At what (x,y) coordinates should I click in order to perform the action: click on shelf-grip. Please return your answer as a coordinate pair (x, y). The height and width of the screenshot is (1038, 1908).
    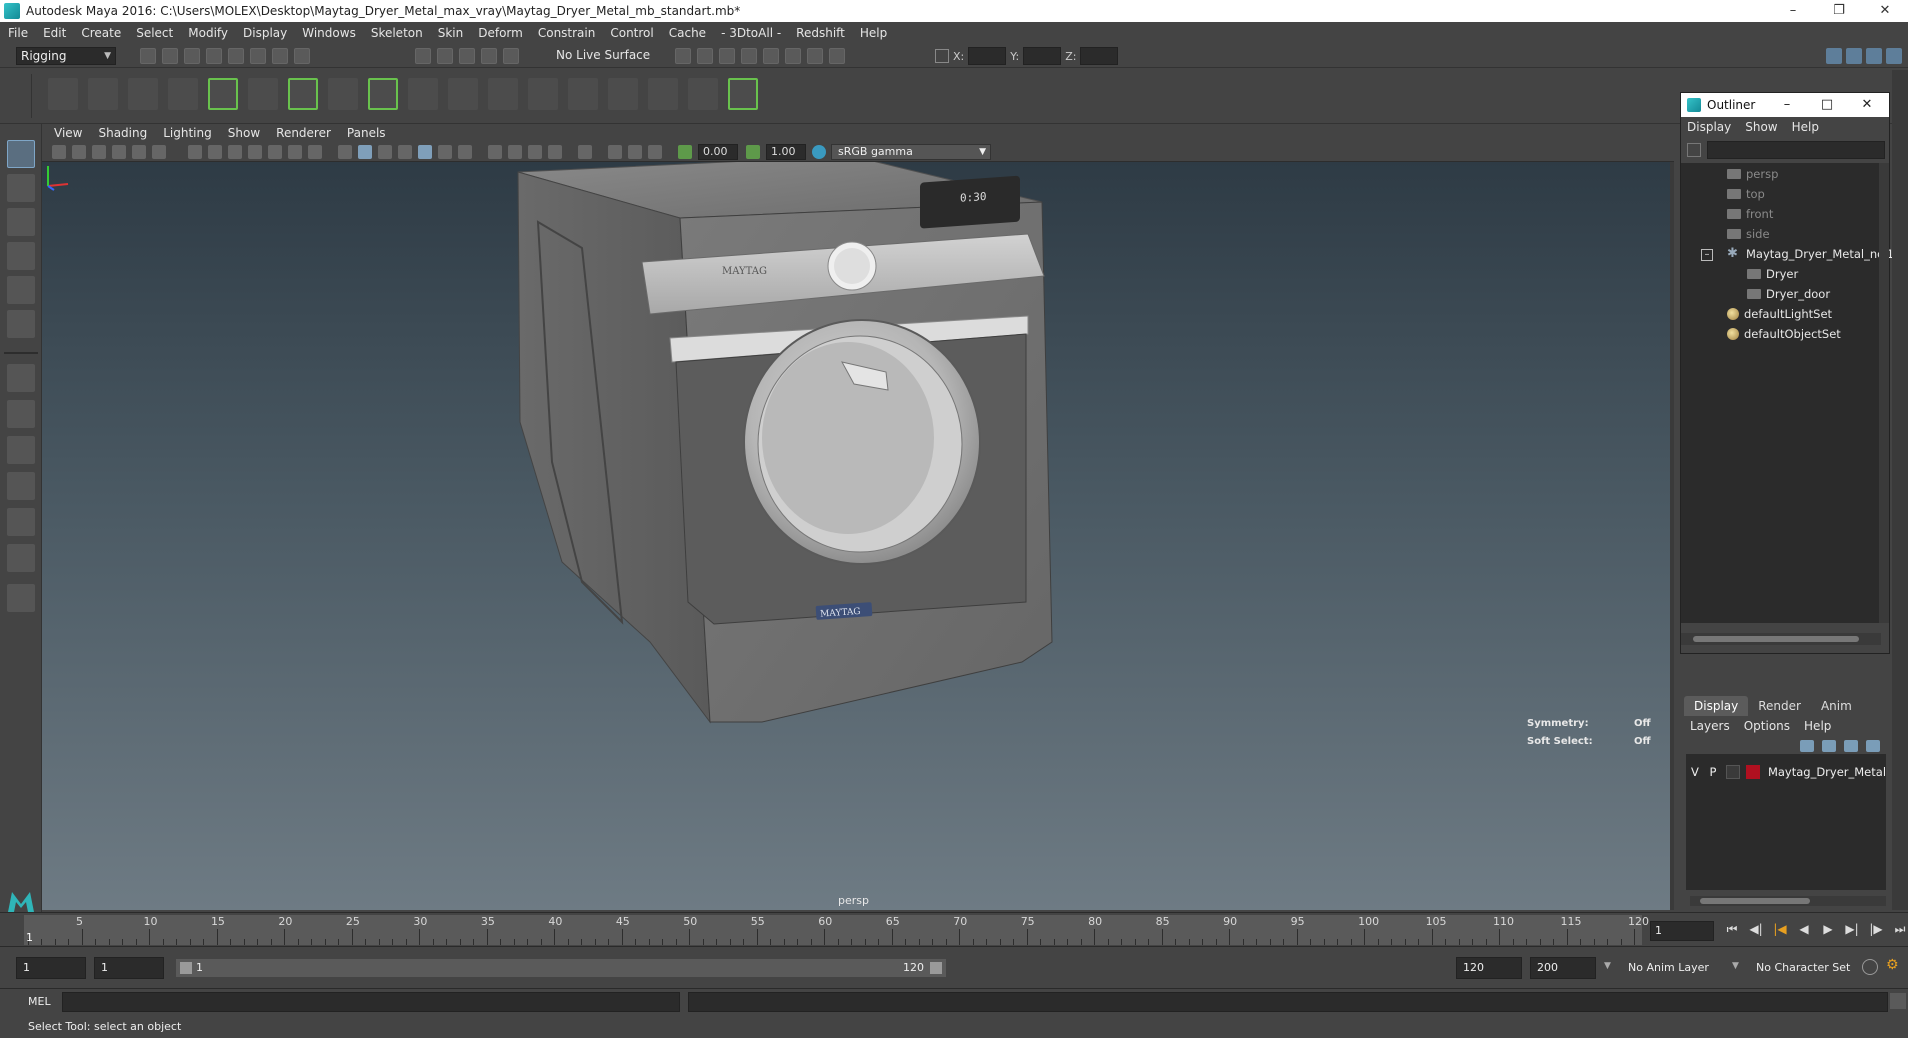
    Looking at the image, I should click on (25, 96).